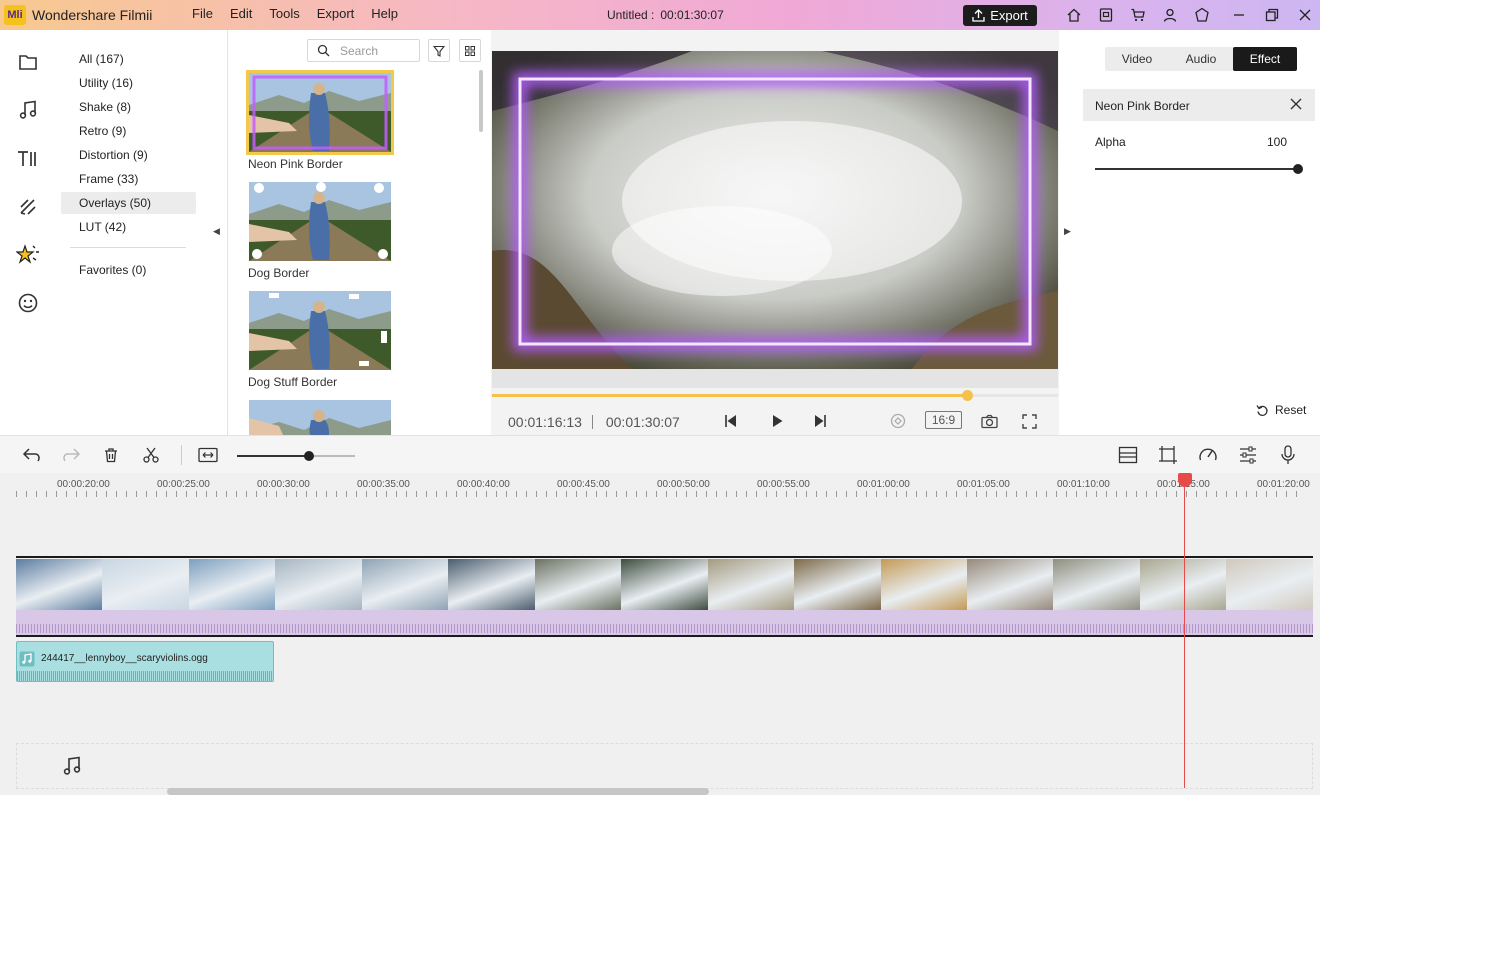  What do you see at coordinates (1277, 142) in the screenshot?
I see `alpha-value: 100` at bounding box center [1277, 142].